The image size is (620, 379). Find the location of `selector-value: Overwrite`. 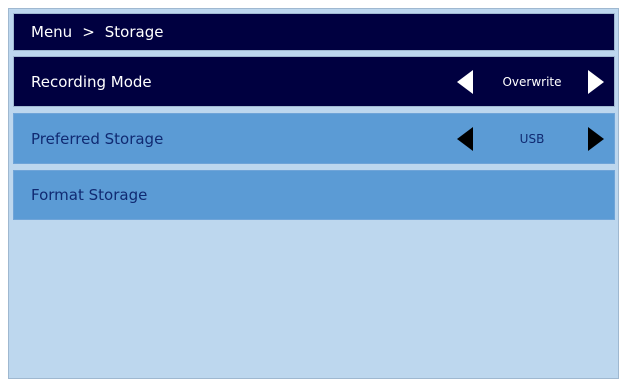

selector-value: Overwrite is located at coordinates (532, 81).